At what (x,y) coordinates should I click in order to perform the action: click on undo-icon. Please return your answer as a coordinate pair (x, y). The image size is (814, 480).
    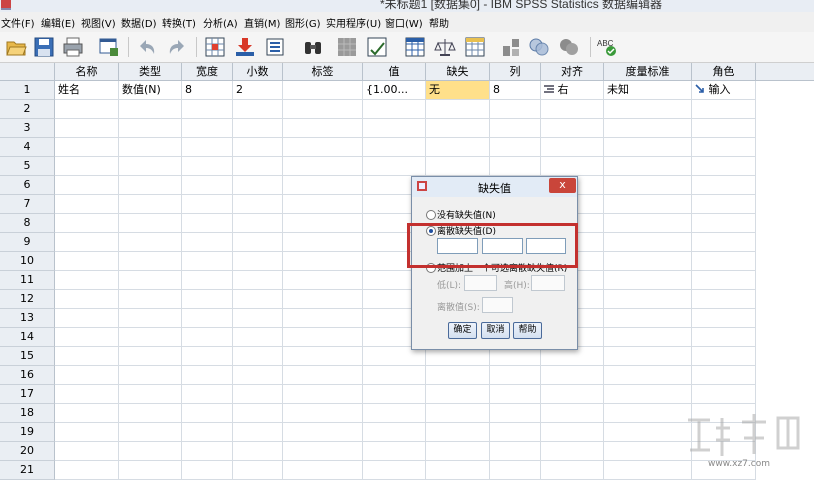
    Looking at the image, I should click on (147, 47).